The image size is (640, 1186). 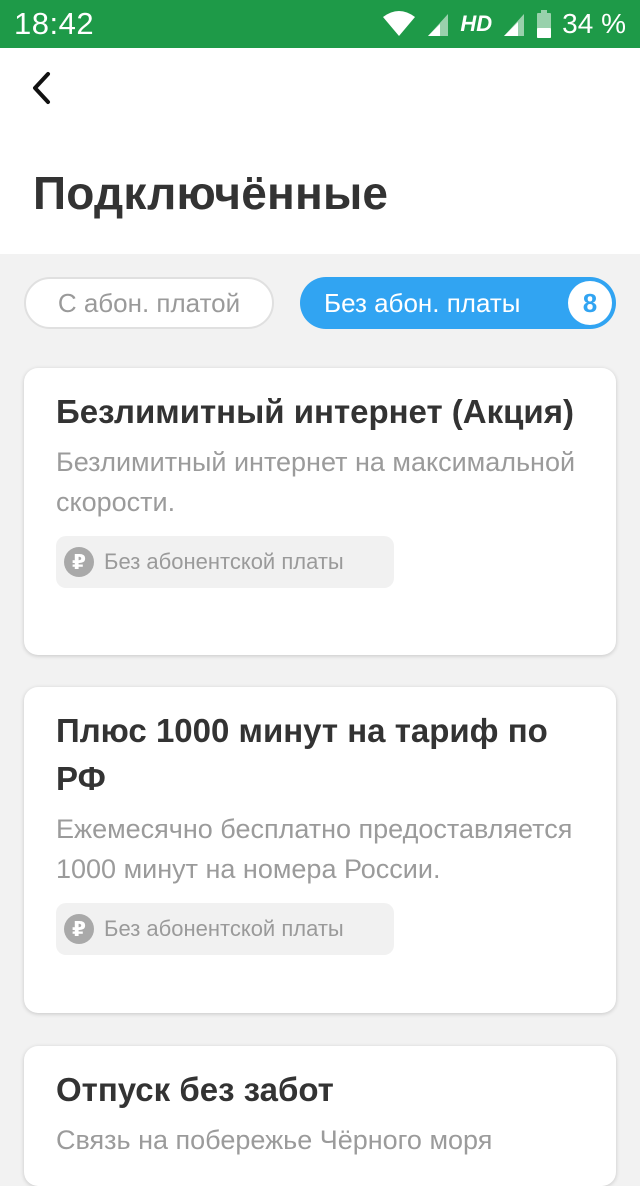 I want to click on back-button, so click(x=42, y=90).